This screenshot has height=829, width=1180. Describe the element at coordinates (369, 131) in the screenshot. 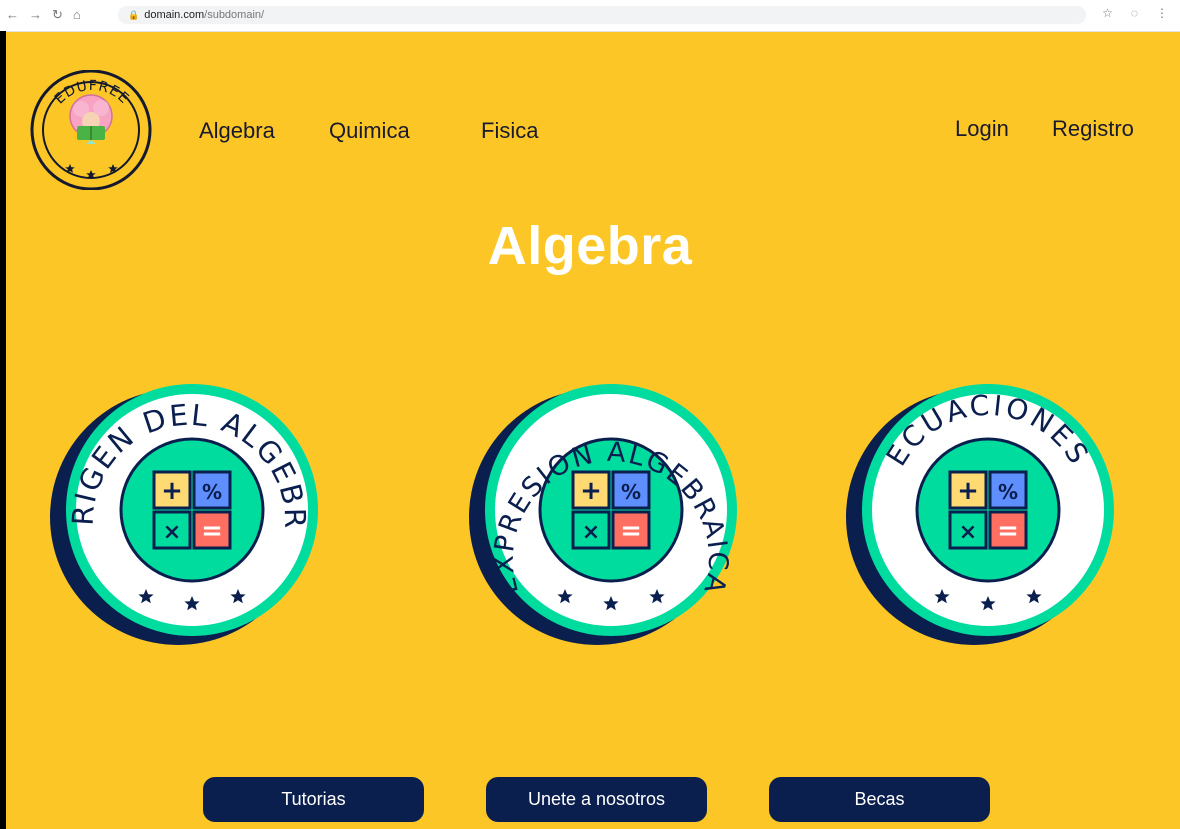

I see `nav-quimica: Quimica` at that location.